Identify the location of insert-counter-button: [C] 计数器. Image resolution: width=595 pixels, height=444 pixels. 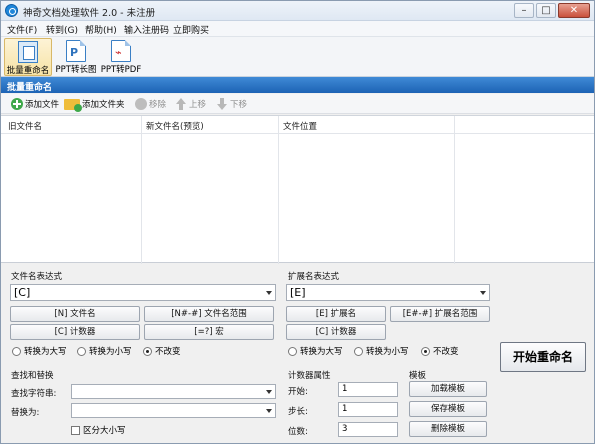
(75, 332).